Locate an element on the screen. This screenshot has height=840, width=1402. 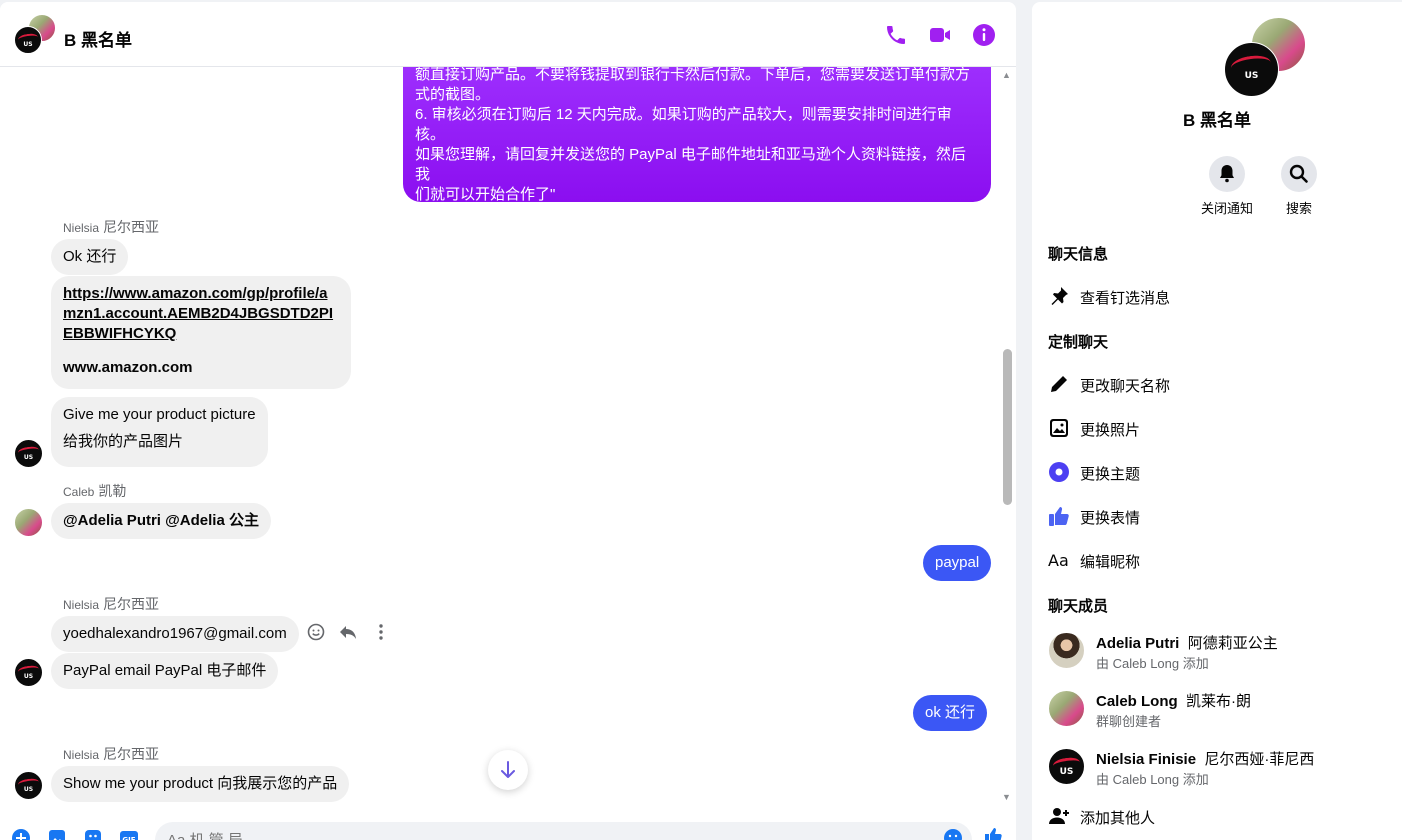
message-bubble-outgoing: ok 还行 is located at coordinates (950, 713).